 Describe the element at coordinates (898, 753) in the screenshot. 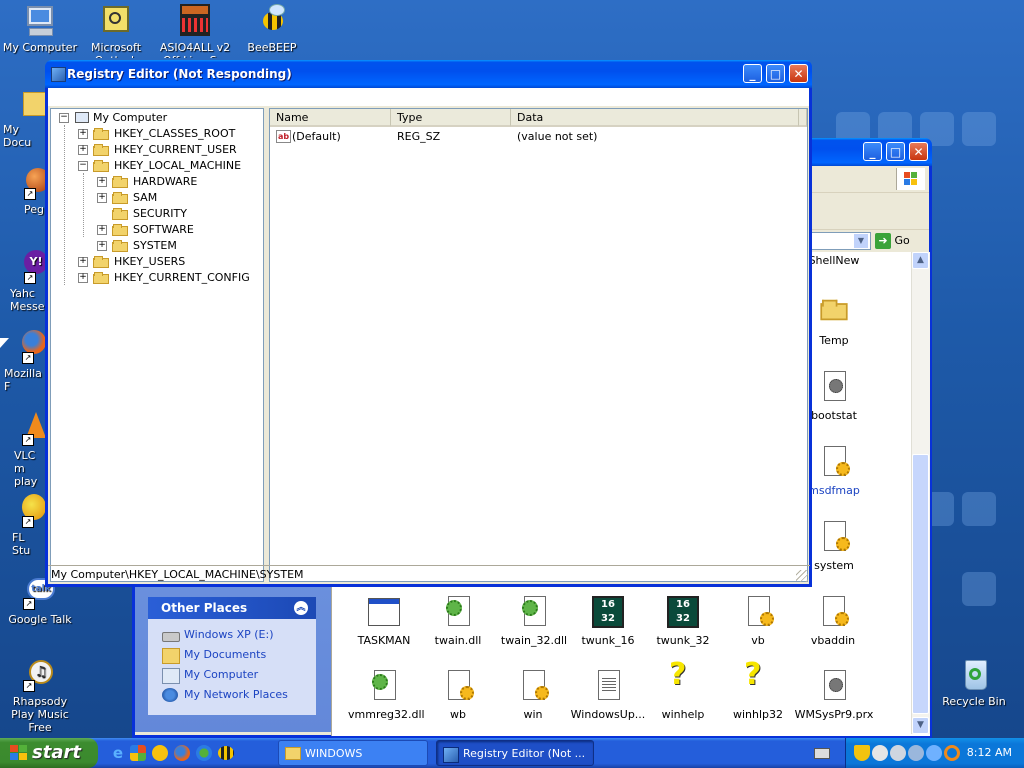

I see `sound-icon` at that location.